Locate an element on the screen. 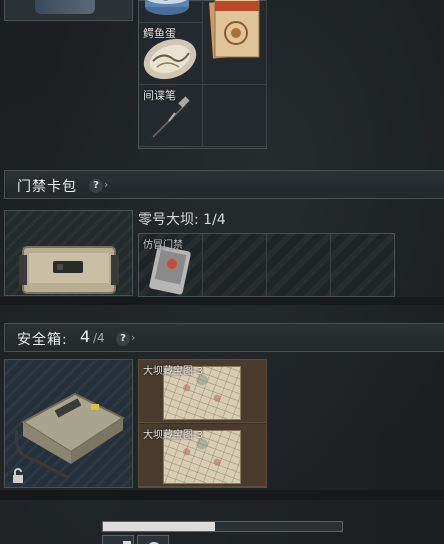 The height and width of the screenshot is (544, 444). safe-box-capacity: /4 is located at coordinates (99, 338).